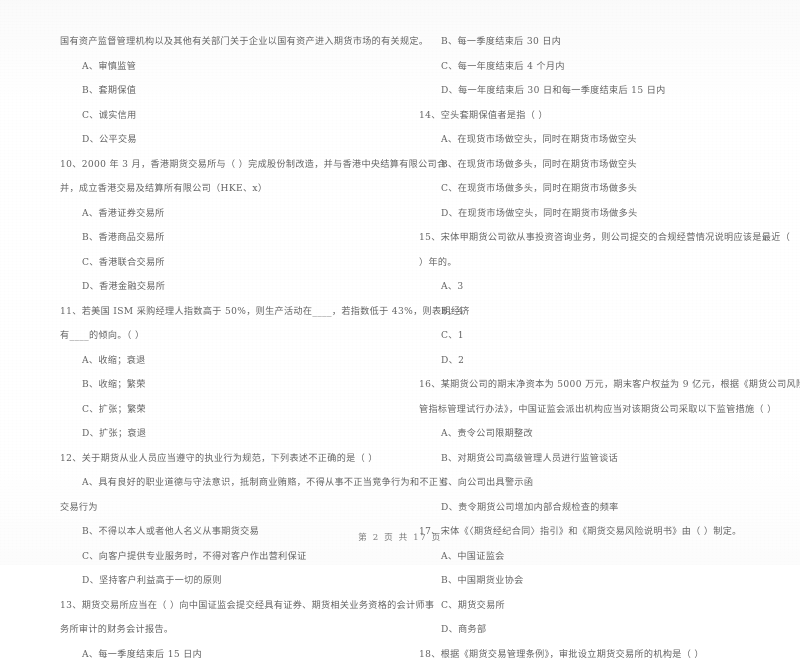 The height and width of the screenshot is (667, 800). I want to click on option-item: A、具有良好的职业道德与守法意识，抵制商业贿赂，不得从事不正当竞争行为和不正当, so click(225, 483).